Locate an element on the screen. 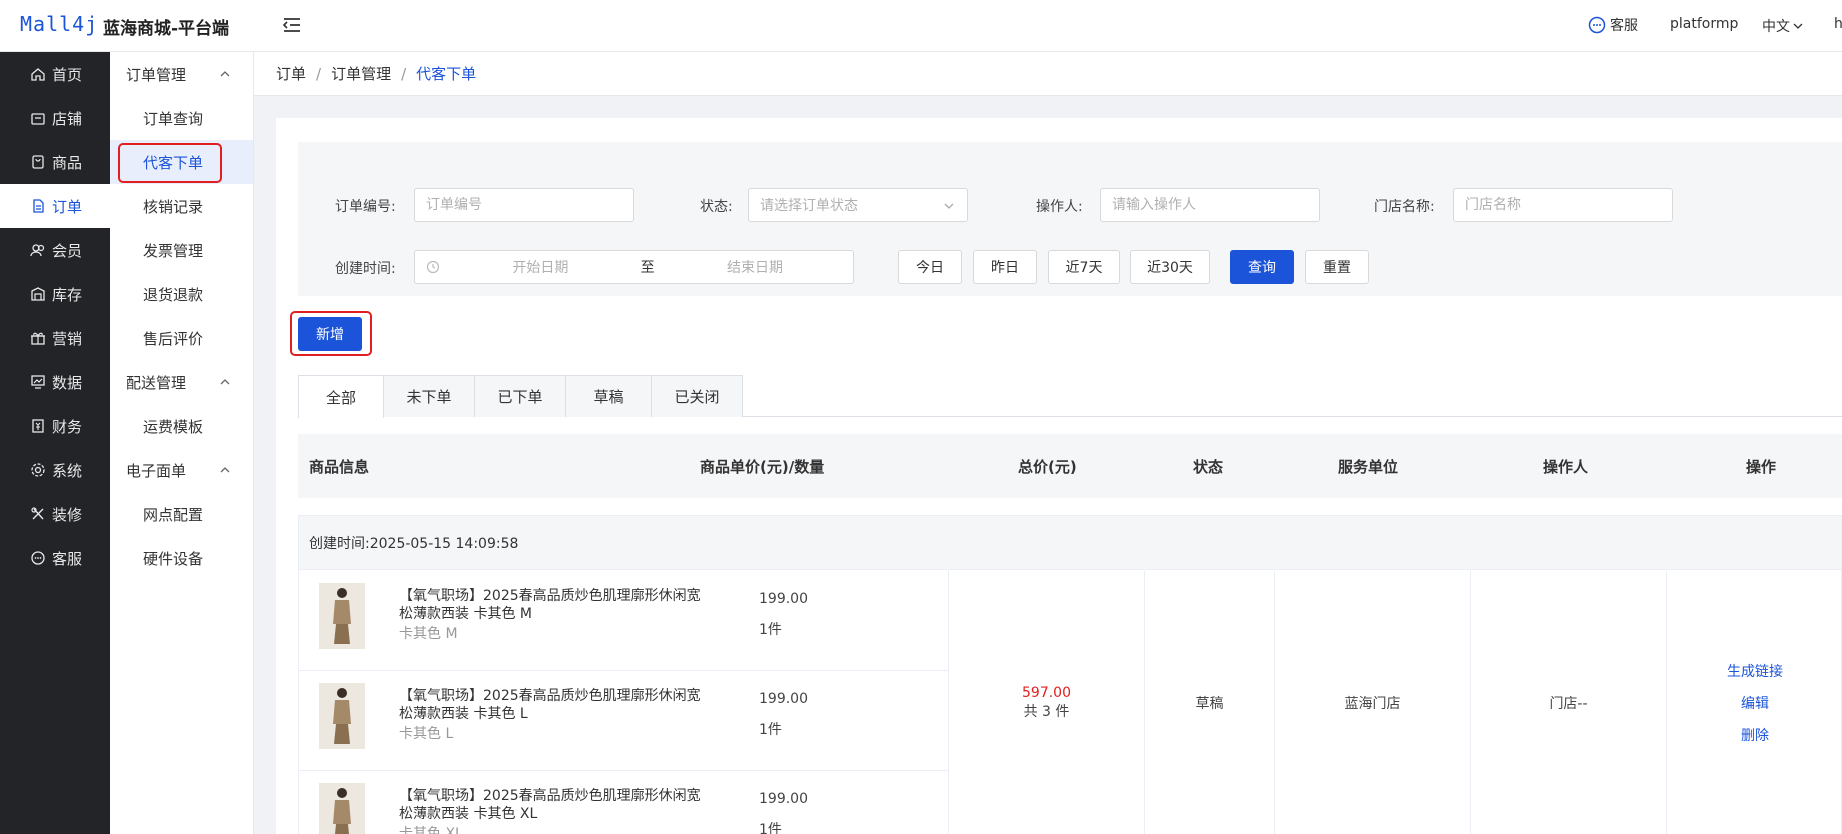 The width and height of the screenshot is (1842, 834). operator-cell: 门店-- is located at coordinates (1569, 702).